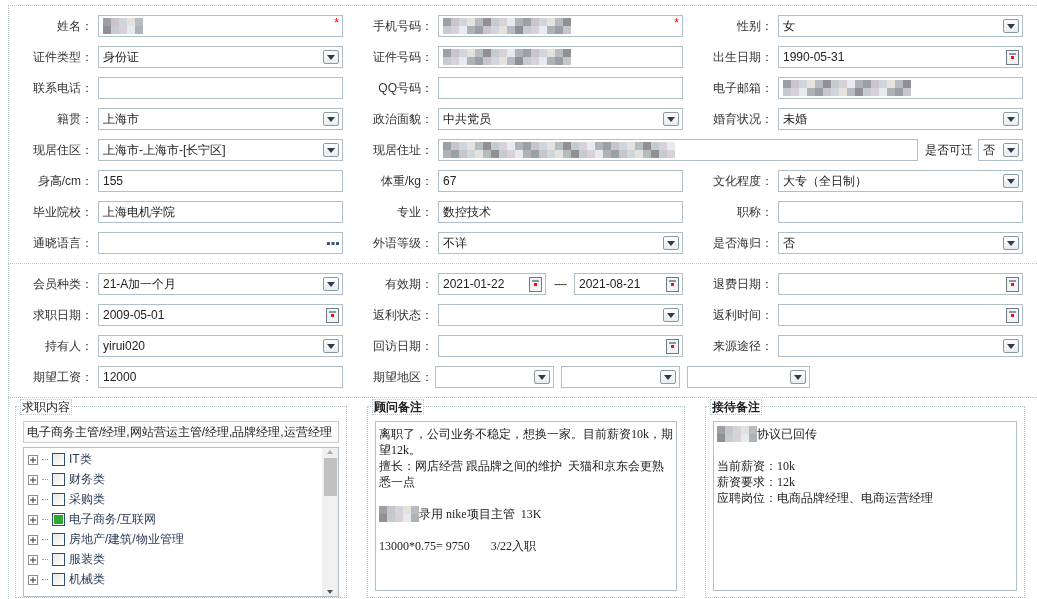  What do you see at coordinates (756, 466) in the screenshot?
I see `note-text: 当前薪资：10k` at bounding box center [756, 466].